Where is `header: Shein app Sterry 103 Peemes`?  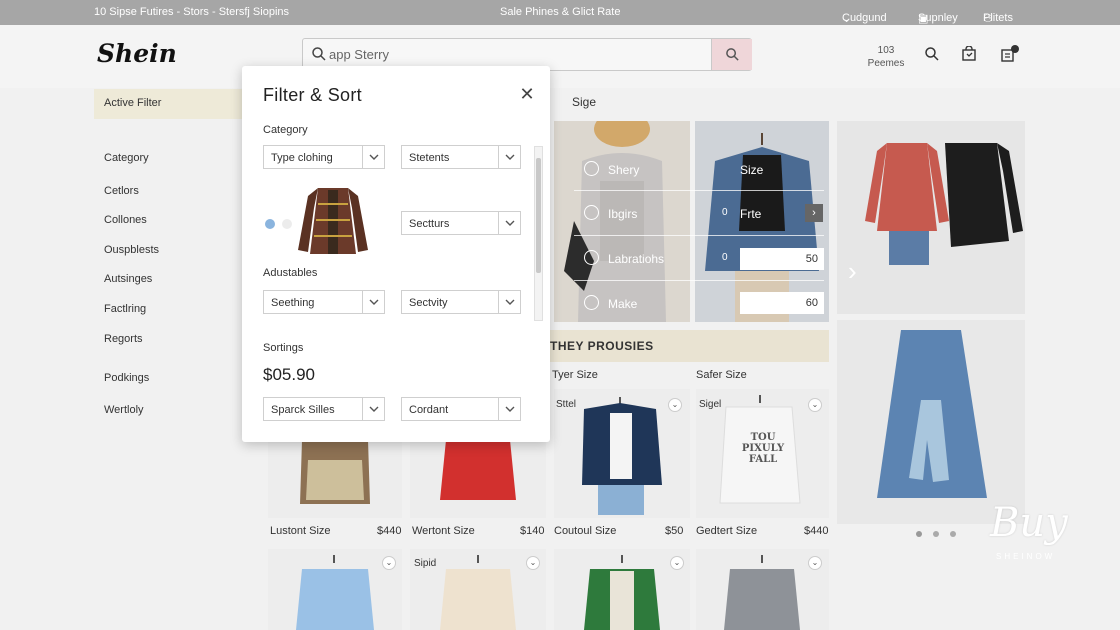
header: Shein app Sterry 103 Peemes is located at coordinates (560, 56).